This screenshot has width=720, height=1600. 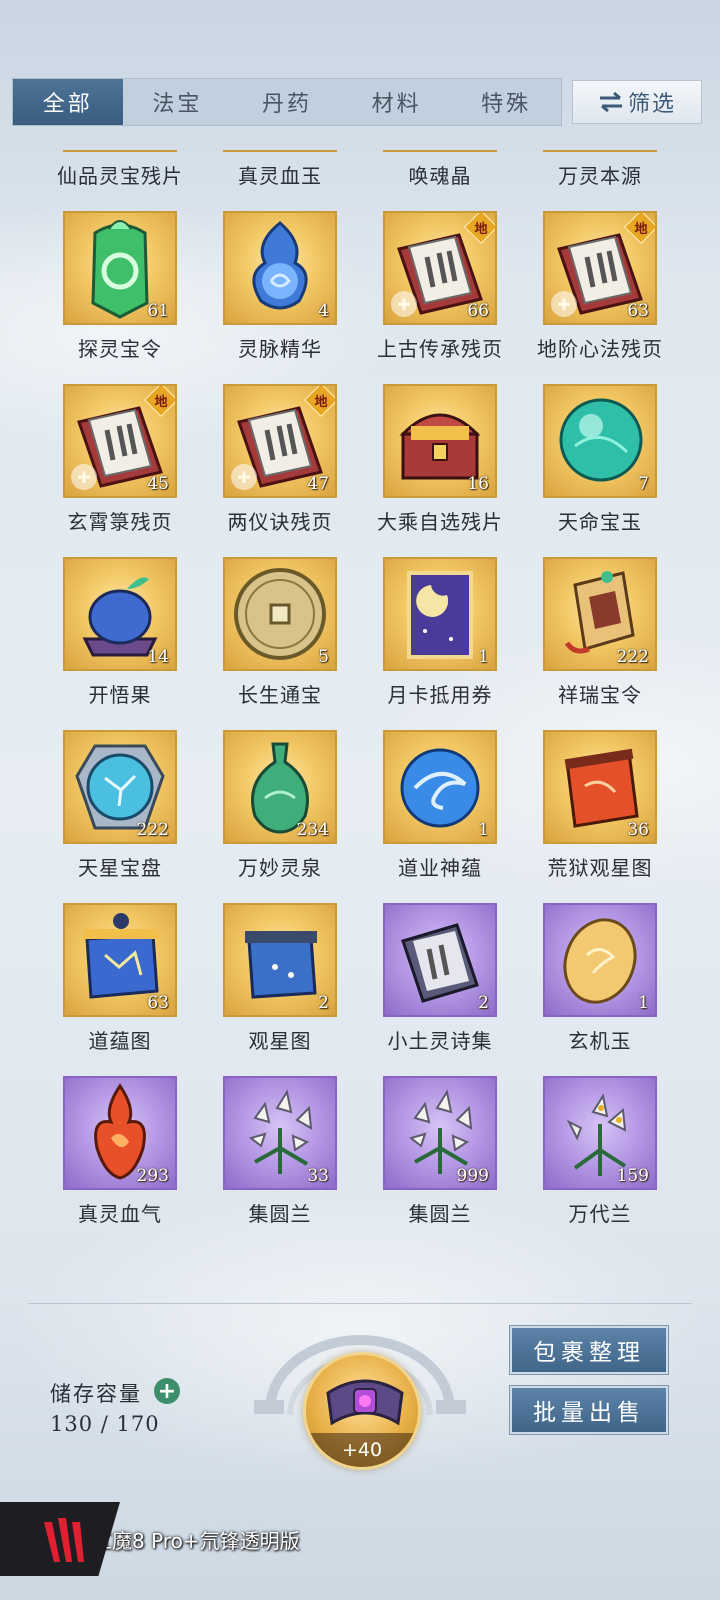 What do you see at coordinates (120, 614) in the screenshot?
I see `item-slot: 14` at bounding box center [120, 614].